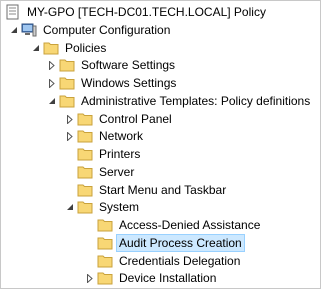  I want to click on tree-item-network: Network, so click(105, 136).